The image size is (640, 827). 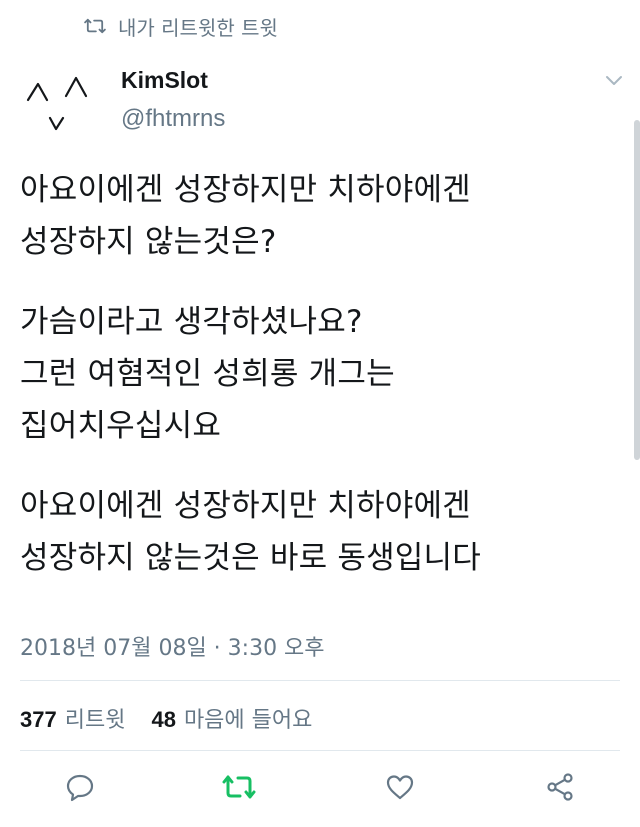 I want to click on avatar, so click(x=60, y=101).